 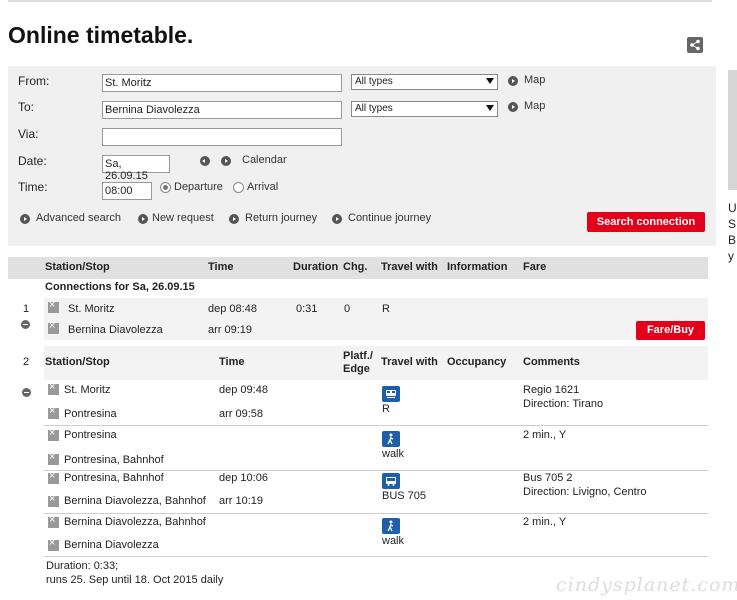 I want to click on col-comments: Comments, so click(x=551, y=362).